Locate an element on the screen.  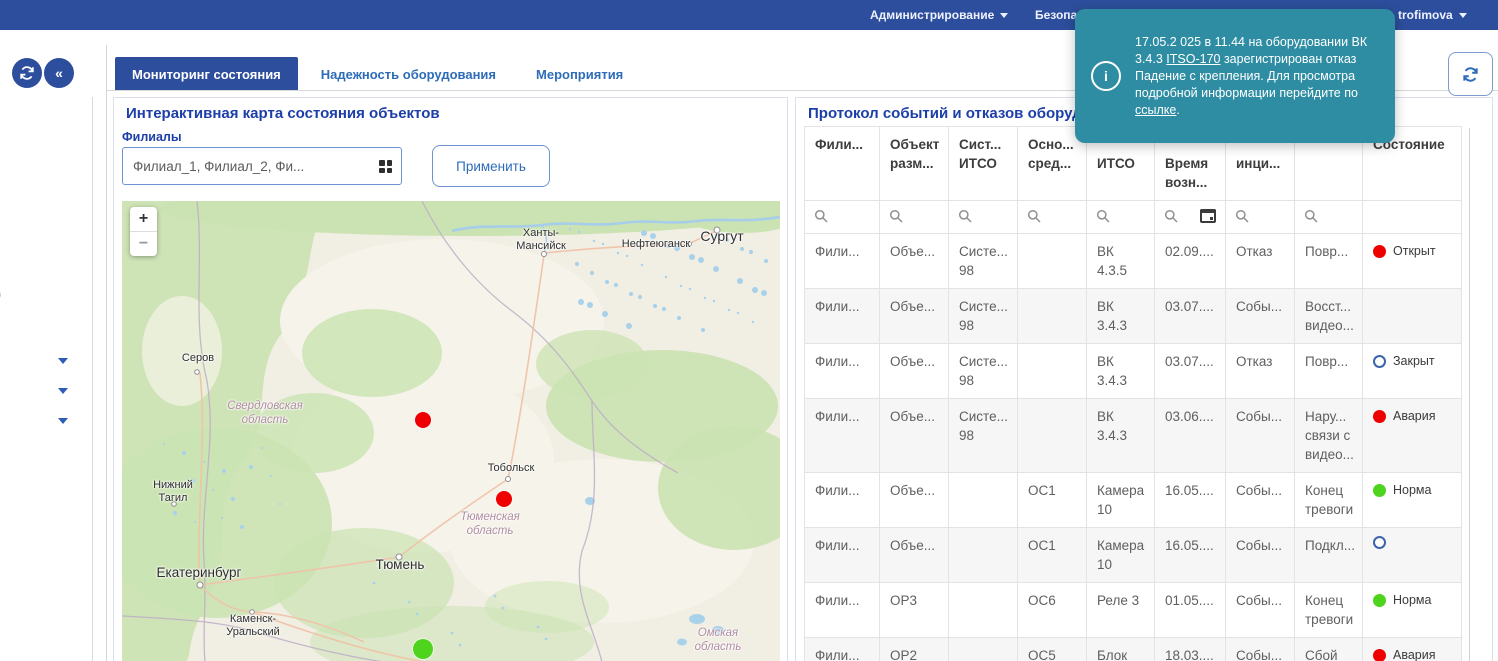
tab-monitoring: Мониторинг состояния is located at coordinates (206, 74).